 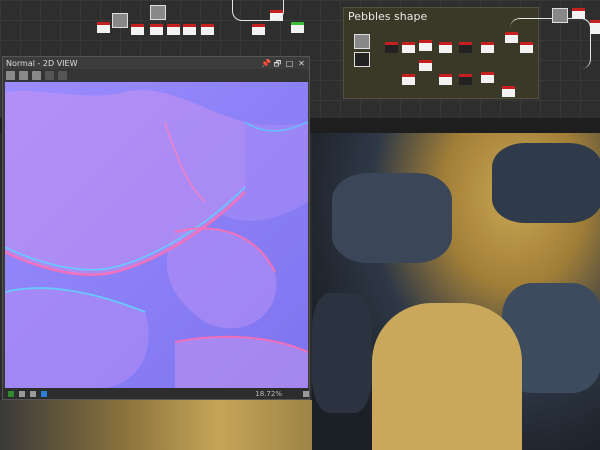 What do you see at coordinates (36, 75) in the screenshot?
I see `save-as-icon` at bounding box center [36, 75].